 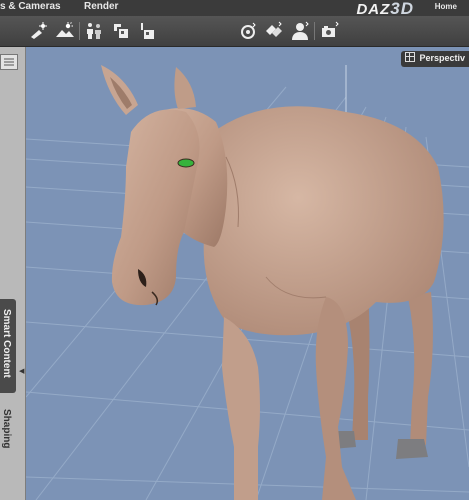 I want to click on horse-eye, so click(x=186, y=163).